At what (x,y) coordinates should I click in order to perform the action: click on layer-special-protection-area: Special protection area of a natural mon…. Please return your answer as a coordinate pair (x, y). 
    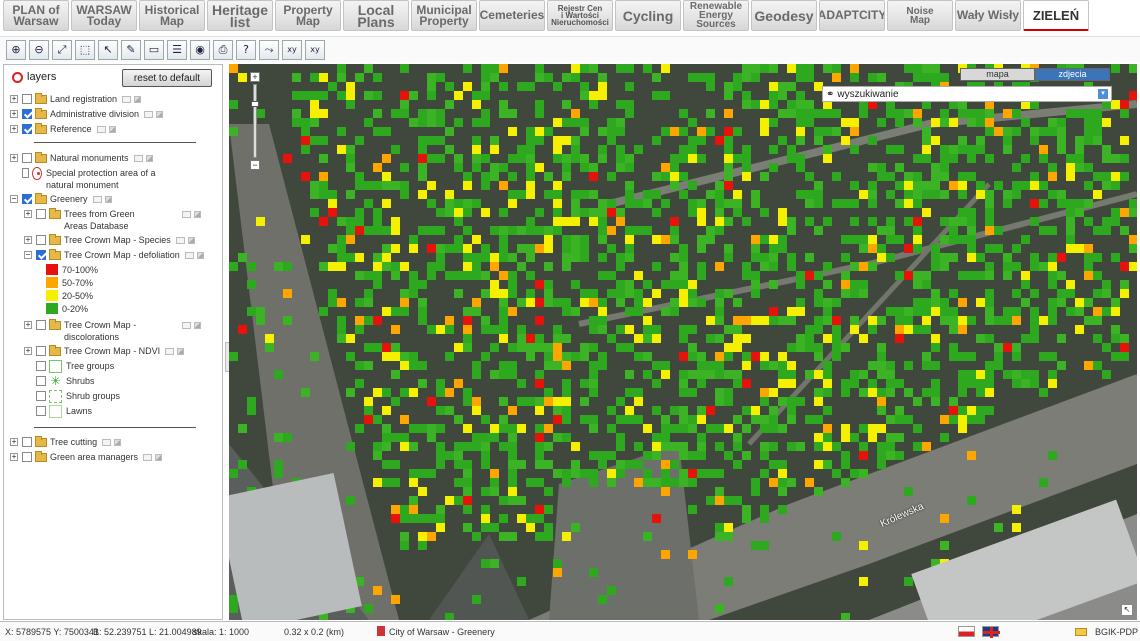
    Looking at the image, I should click on (97, 179).